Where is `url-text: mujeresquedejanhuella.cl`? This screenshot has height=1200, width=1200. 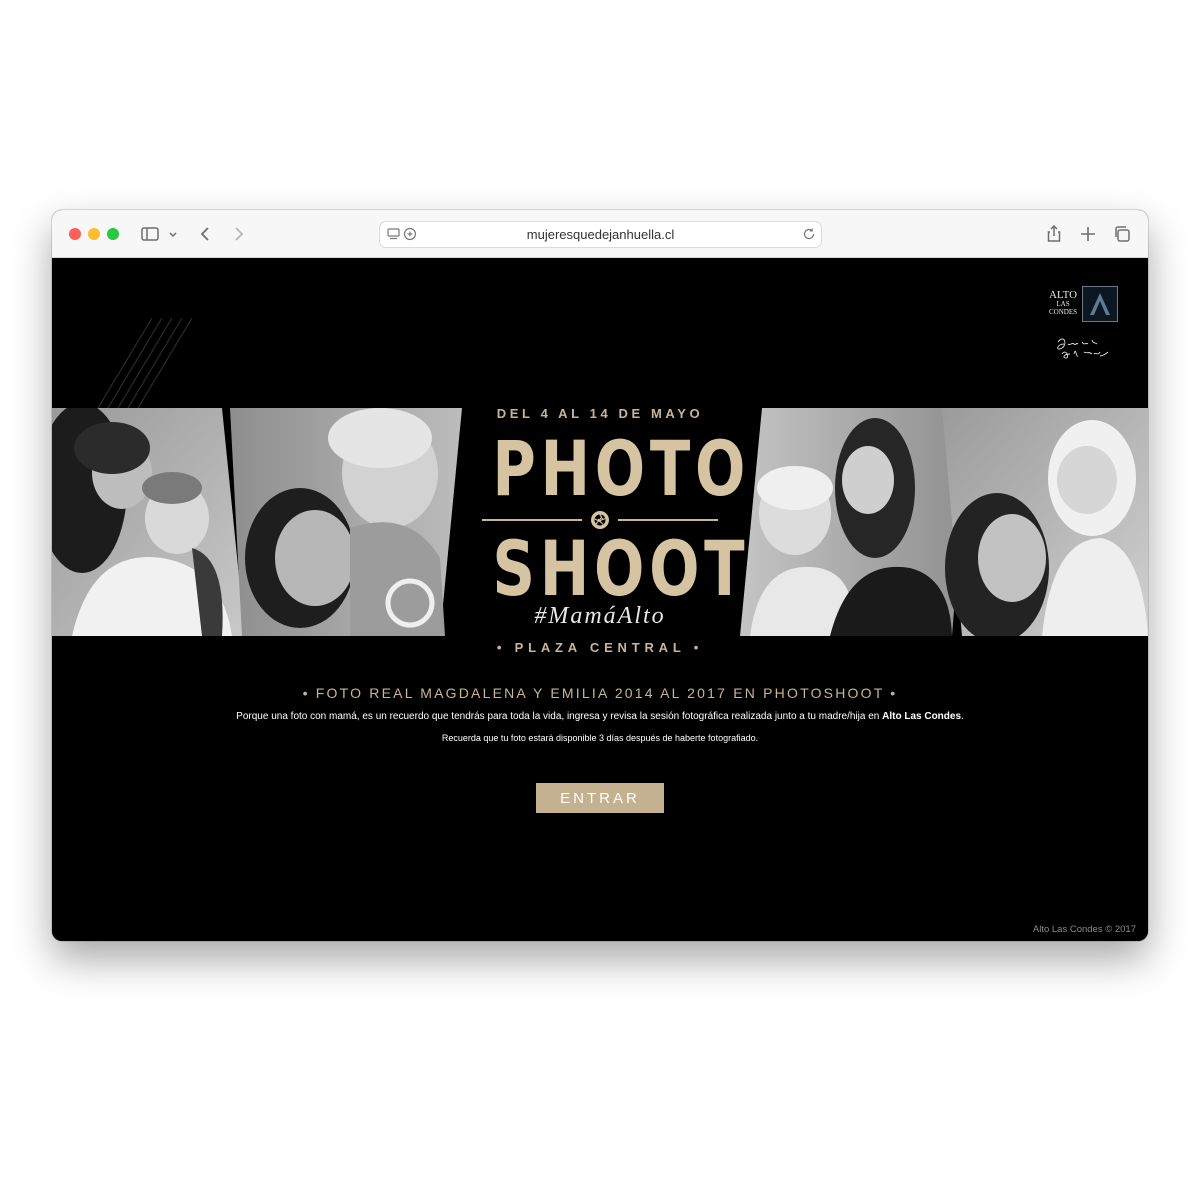
url-text: mujeresquedejanhuella.cl is located at coordinates (600, 234).